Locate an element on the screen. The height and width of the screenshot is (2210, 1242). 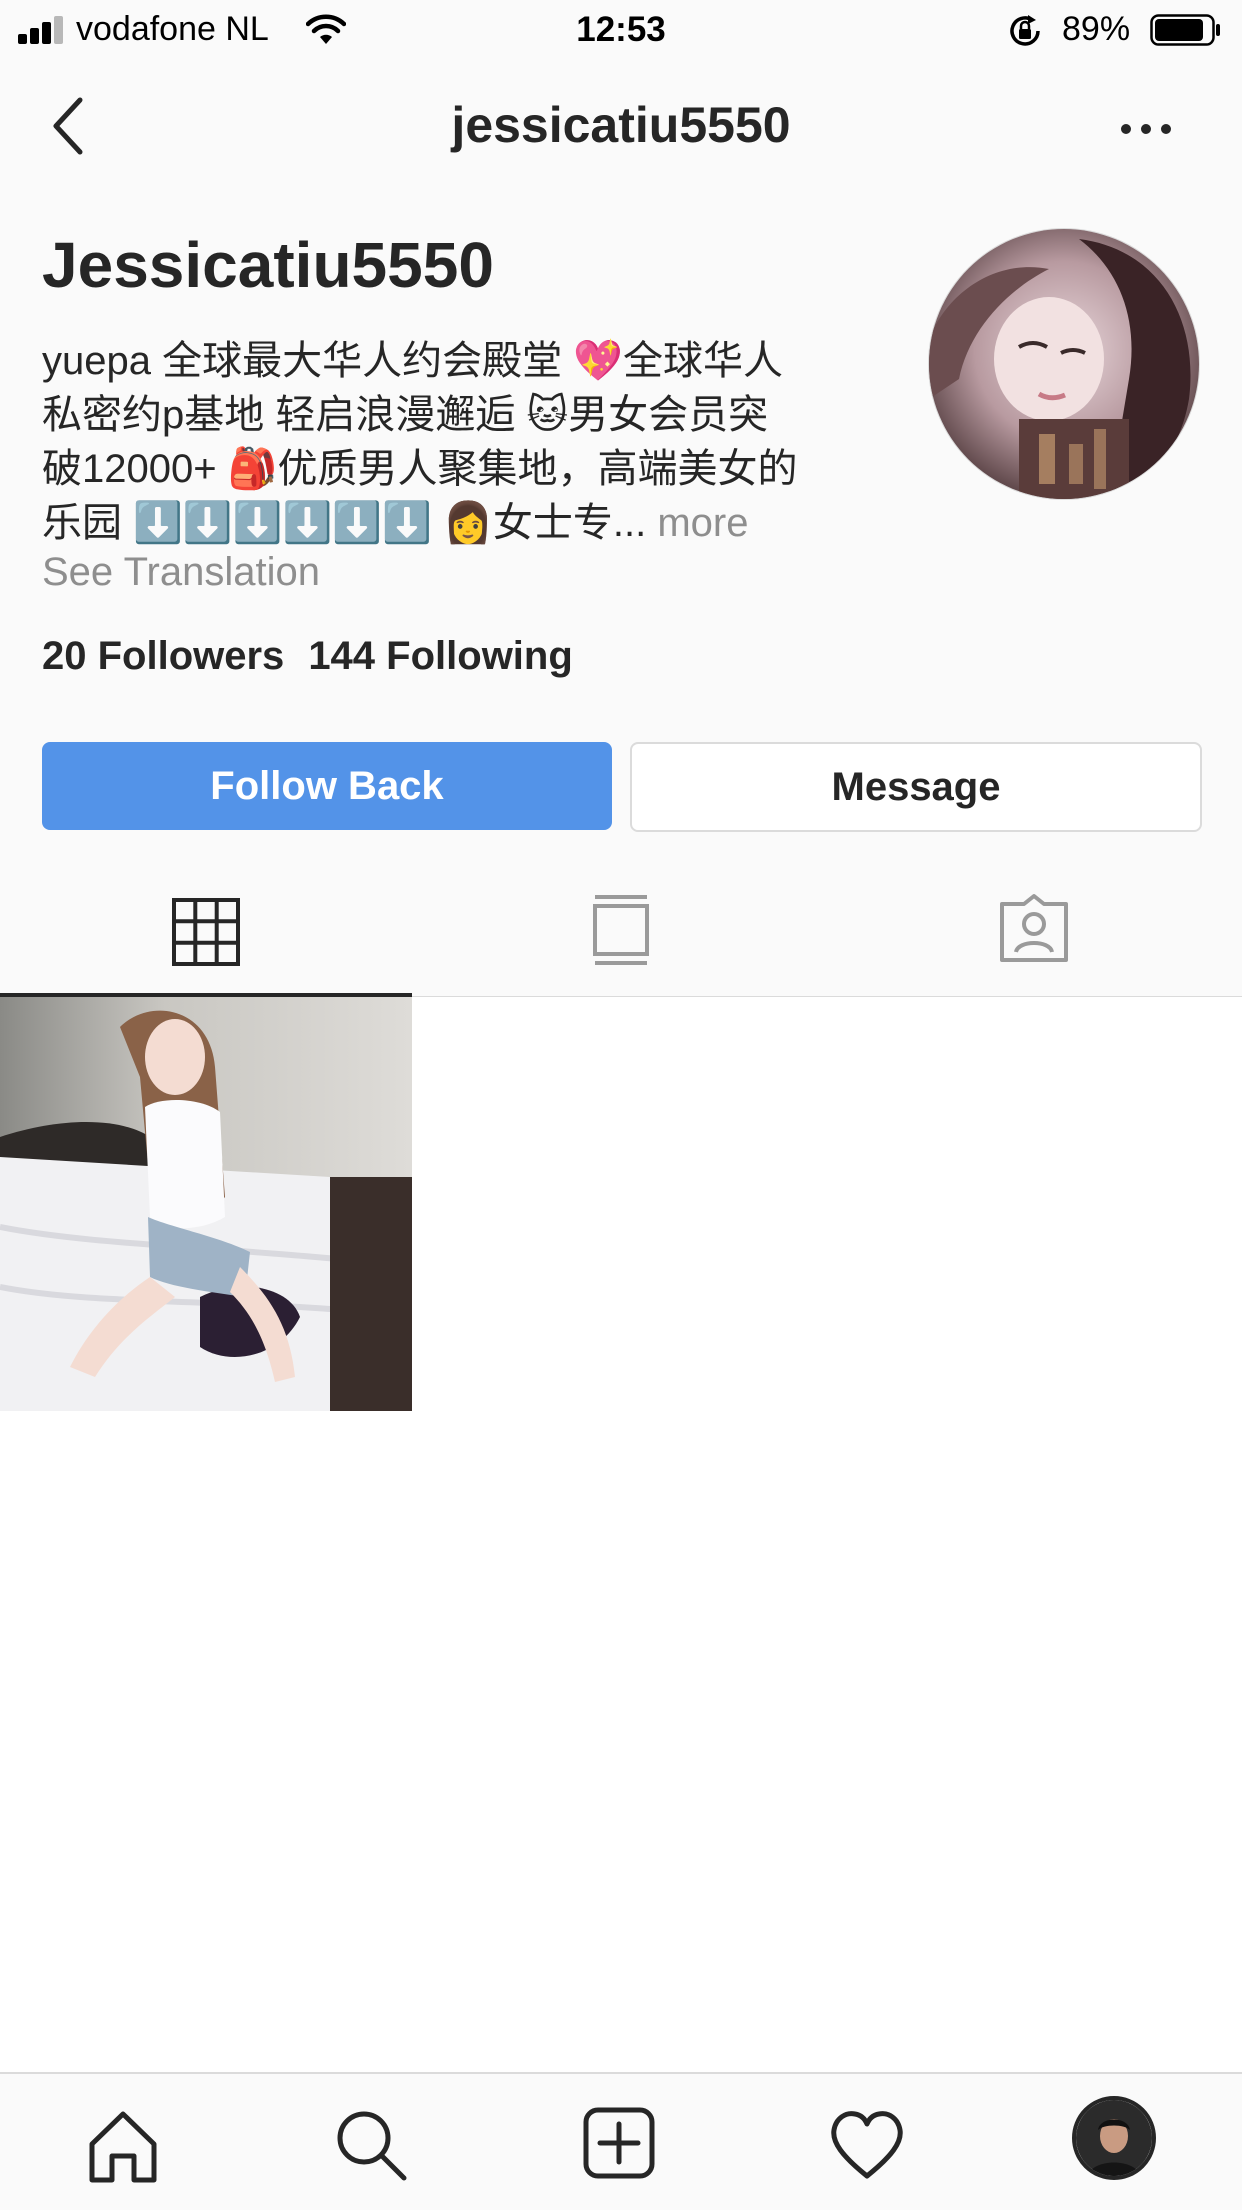
grid-icon is located at coordinates (206, 932).